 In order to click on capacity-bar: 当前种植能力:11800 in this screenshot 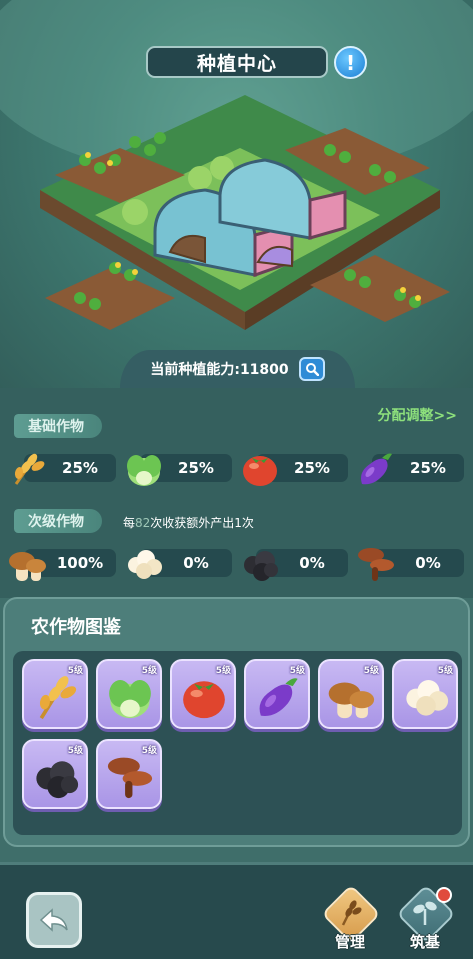, I will do `click(237, 369)`.